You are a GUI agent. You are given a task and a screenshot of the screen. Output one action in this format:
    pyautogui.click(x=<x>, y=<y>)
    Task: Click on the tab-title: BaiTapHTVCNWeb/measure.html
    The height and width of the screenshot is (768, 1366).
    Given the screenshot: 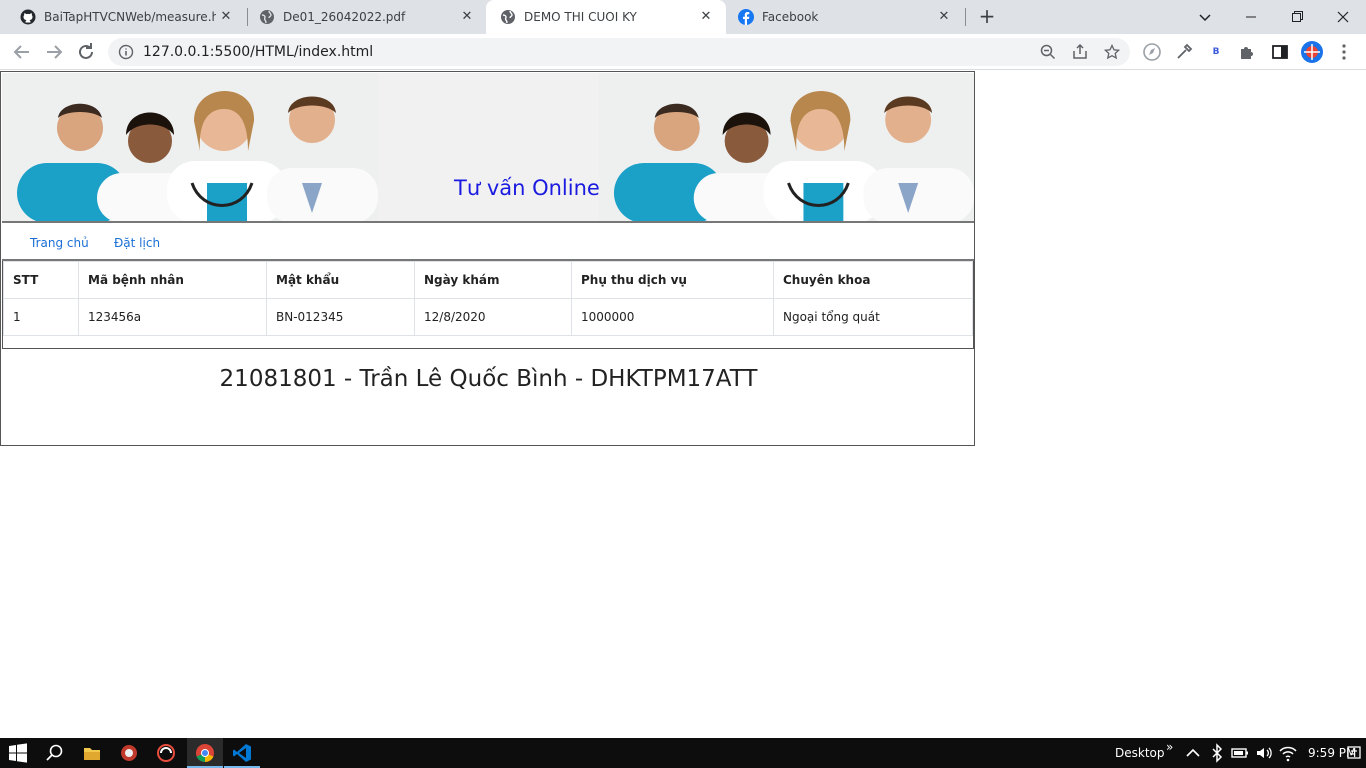 What is the action you would take?
    pyautogui.click(x=130, y=17)
    